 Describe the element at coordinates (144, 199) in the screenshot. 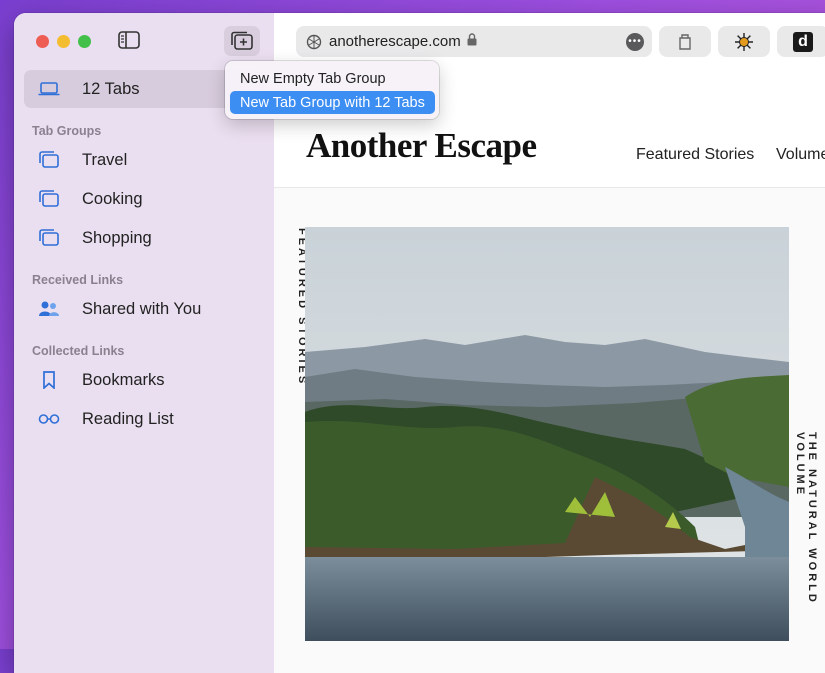

I see `sidebar-item-cooking: Cooking` at that location.